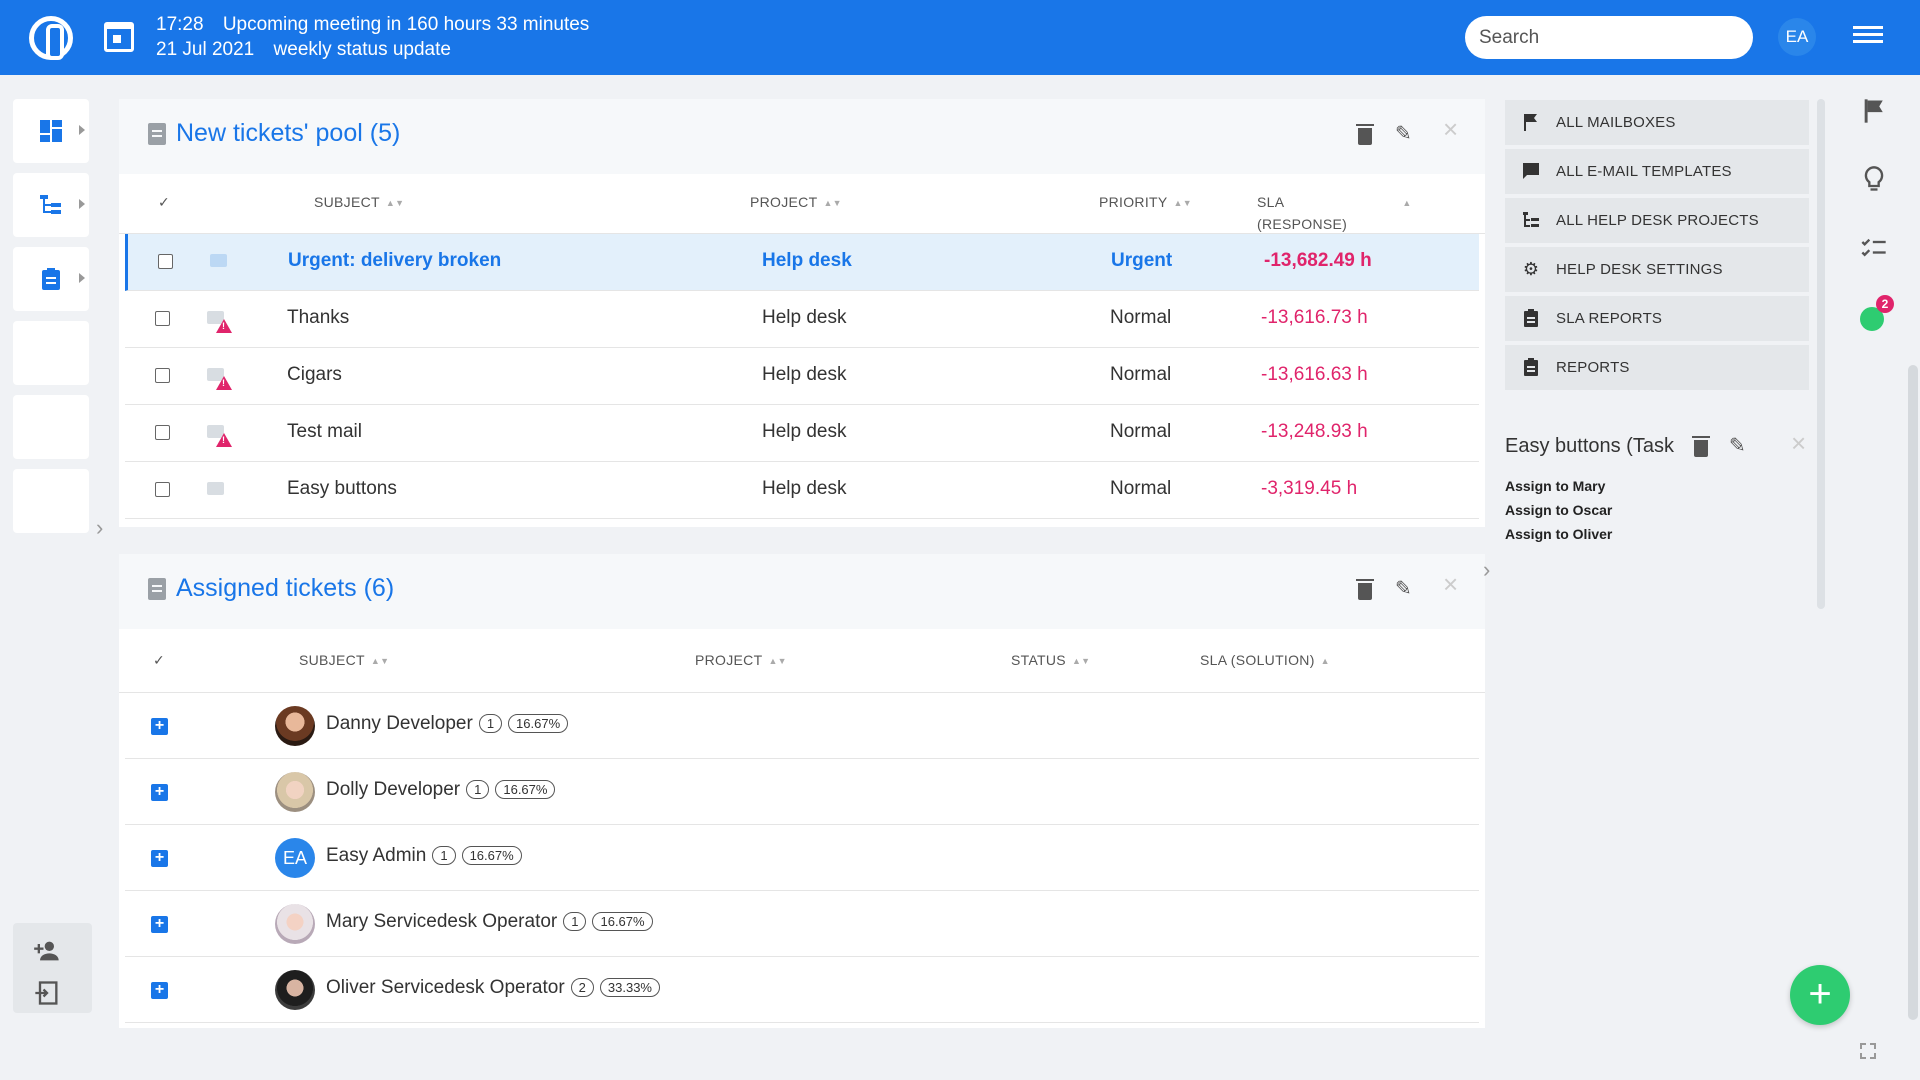 This screenshot has width=1920, height=1080. I want to click on column-priority: PRIORITY ▲▼, so click(1145, 202).